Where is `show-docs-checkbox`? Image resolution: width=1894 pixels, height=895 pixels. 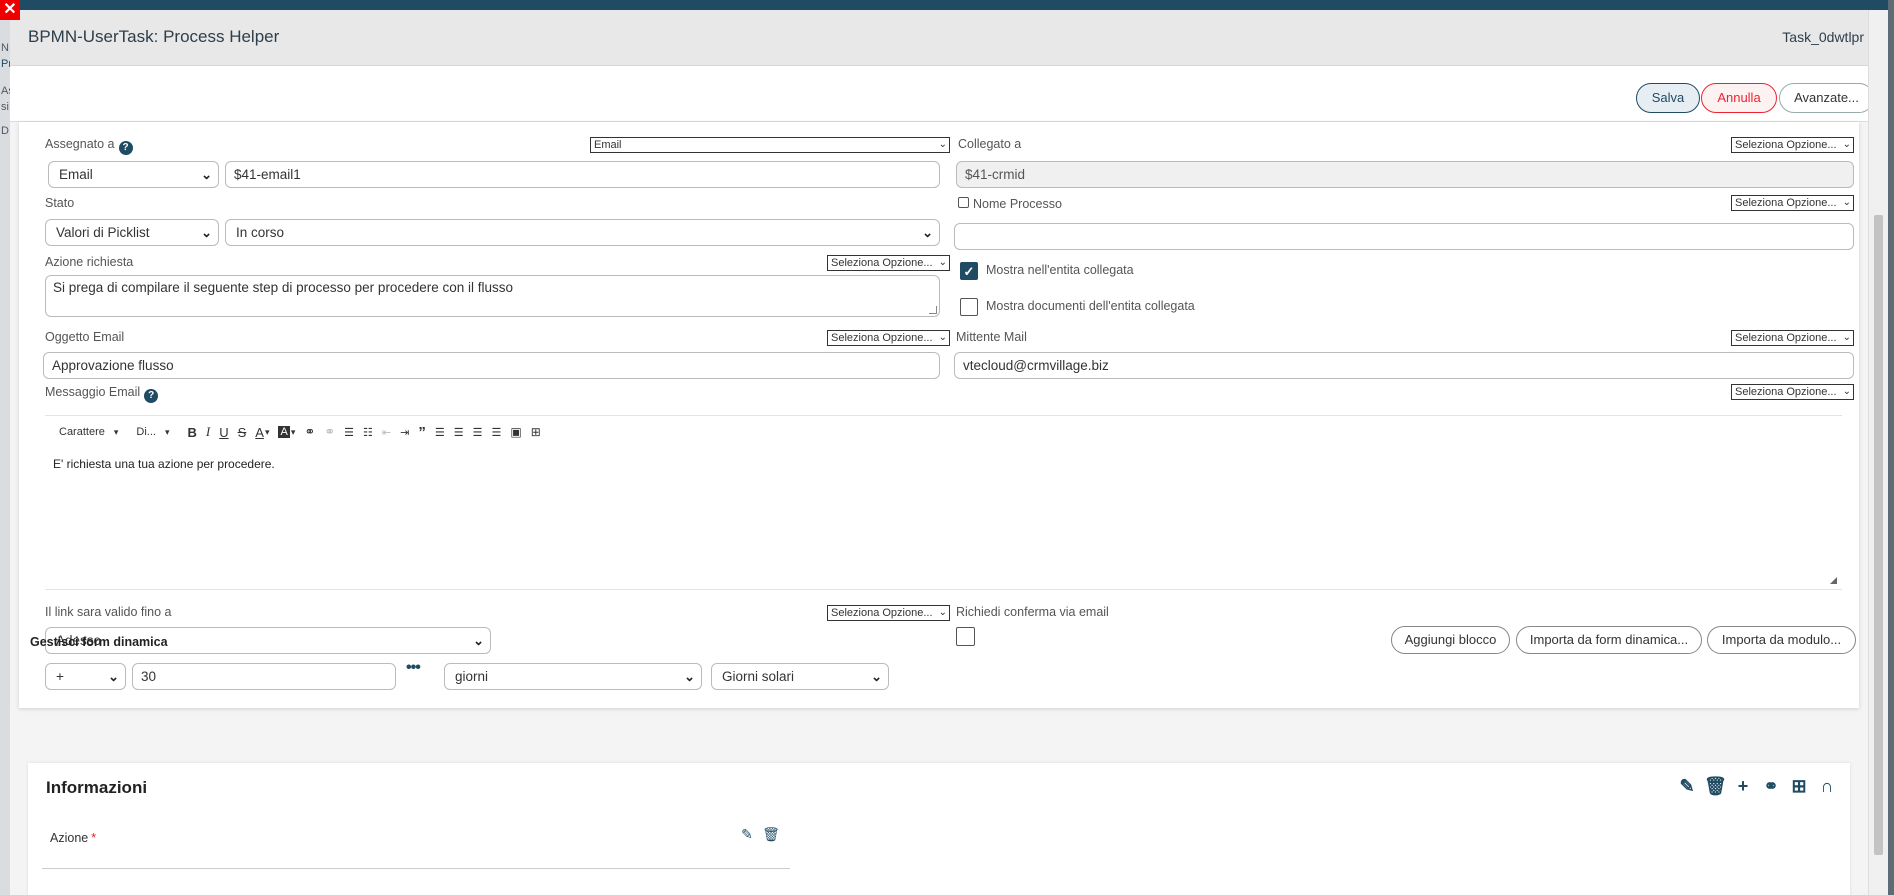 show-docs-checkbox is located at coordinates (969, 307).